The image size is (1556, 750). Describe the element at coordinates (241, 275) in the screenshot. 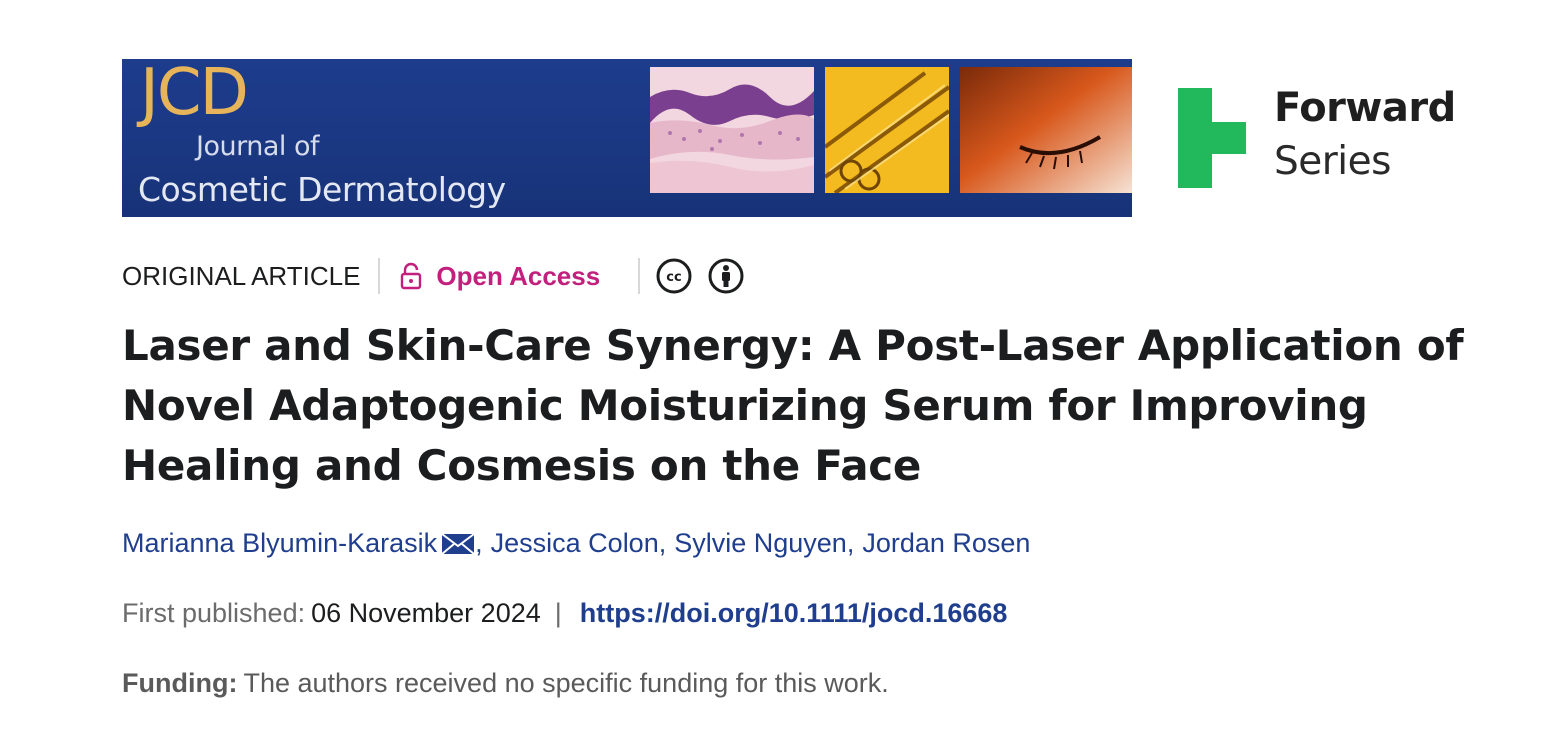

I see `article-type: ORIGINAL ARTICLE` at that location.